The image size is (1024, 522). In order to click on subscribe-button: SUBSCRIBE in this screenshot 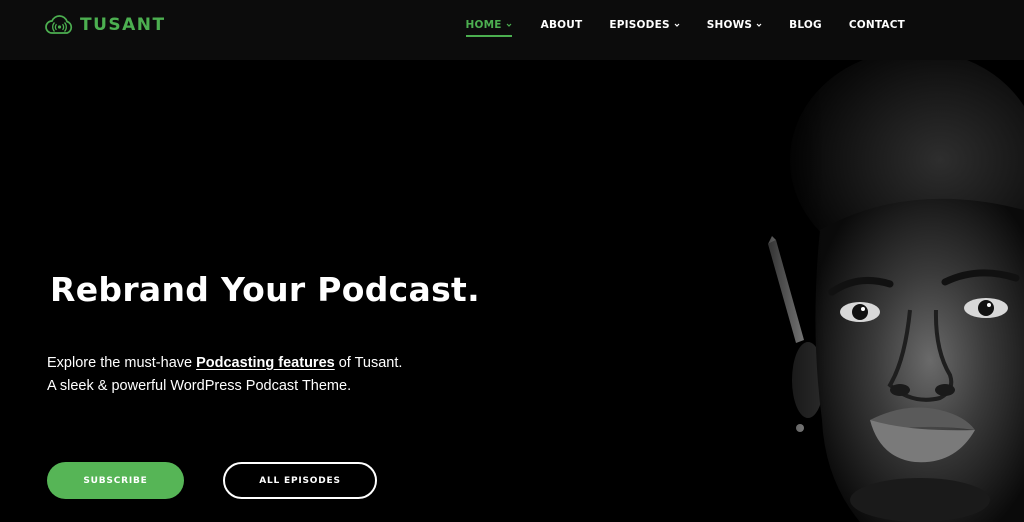, I will do `click(115, 480)`.